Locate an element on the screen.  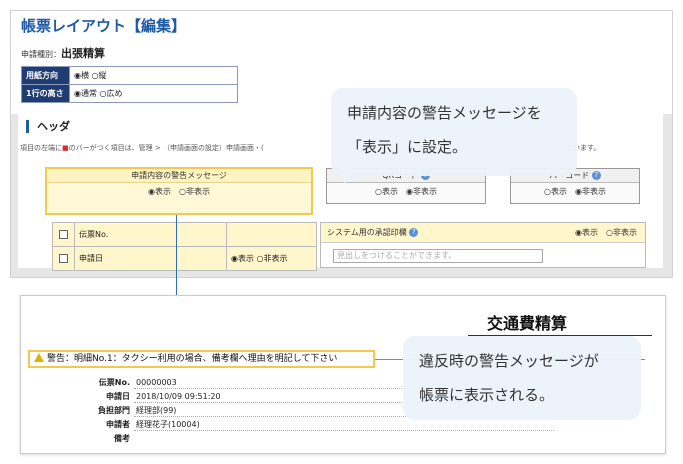
field-name: 申請日 is located at coordinates (150, 258).